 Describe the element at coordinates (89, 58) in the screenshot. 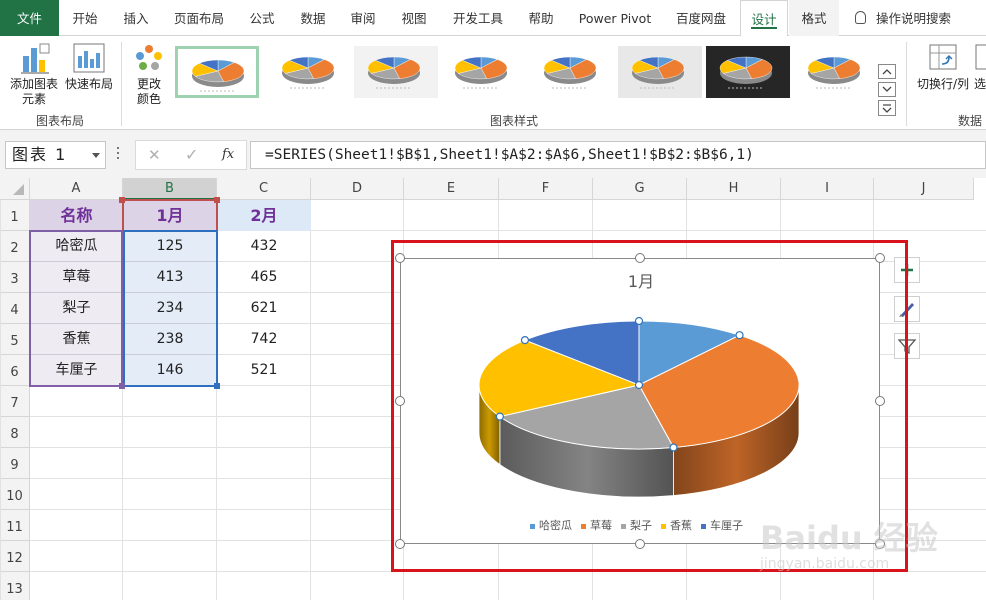

I see `quick-layout-icon` at that location.